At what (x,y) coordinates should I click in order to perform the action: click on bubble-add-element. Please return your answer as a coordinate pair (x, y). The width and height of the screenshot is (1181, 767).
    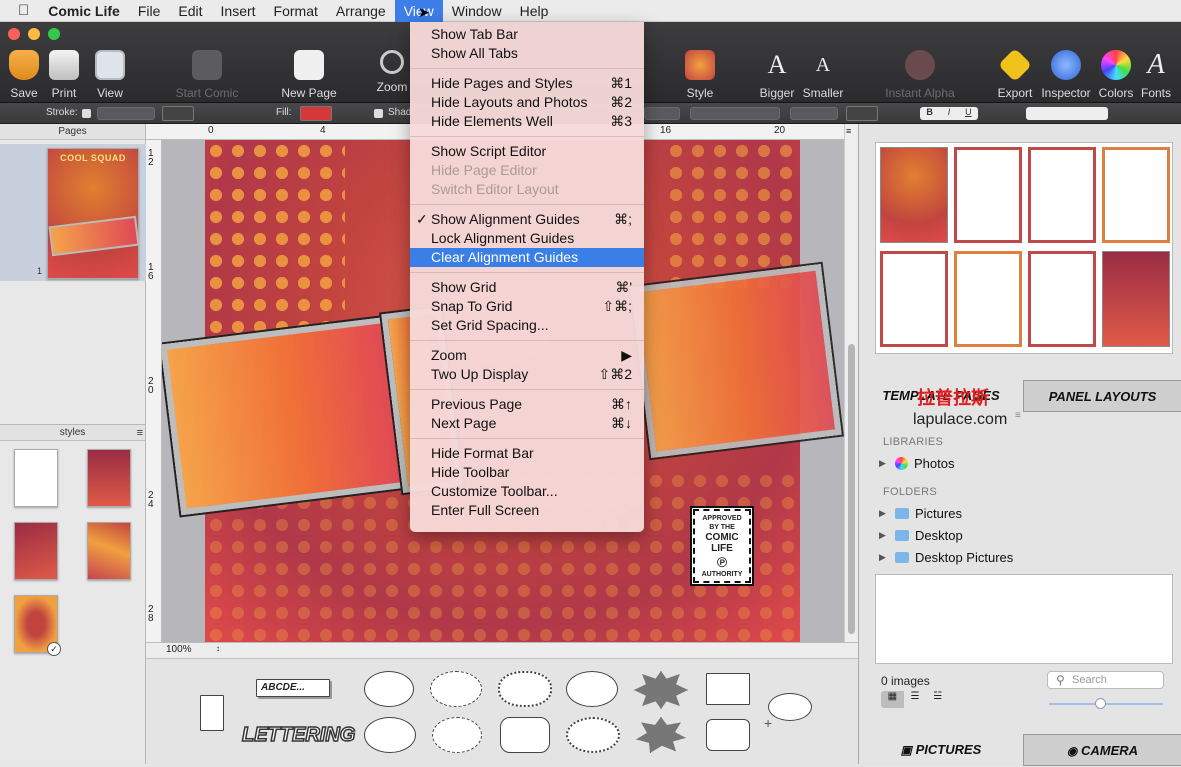
    Looking at the image, I should click on (790, 707).